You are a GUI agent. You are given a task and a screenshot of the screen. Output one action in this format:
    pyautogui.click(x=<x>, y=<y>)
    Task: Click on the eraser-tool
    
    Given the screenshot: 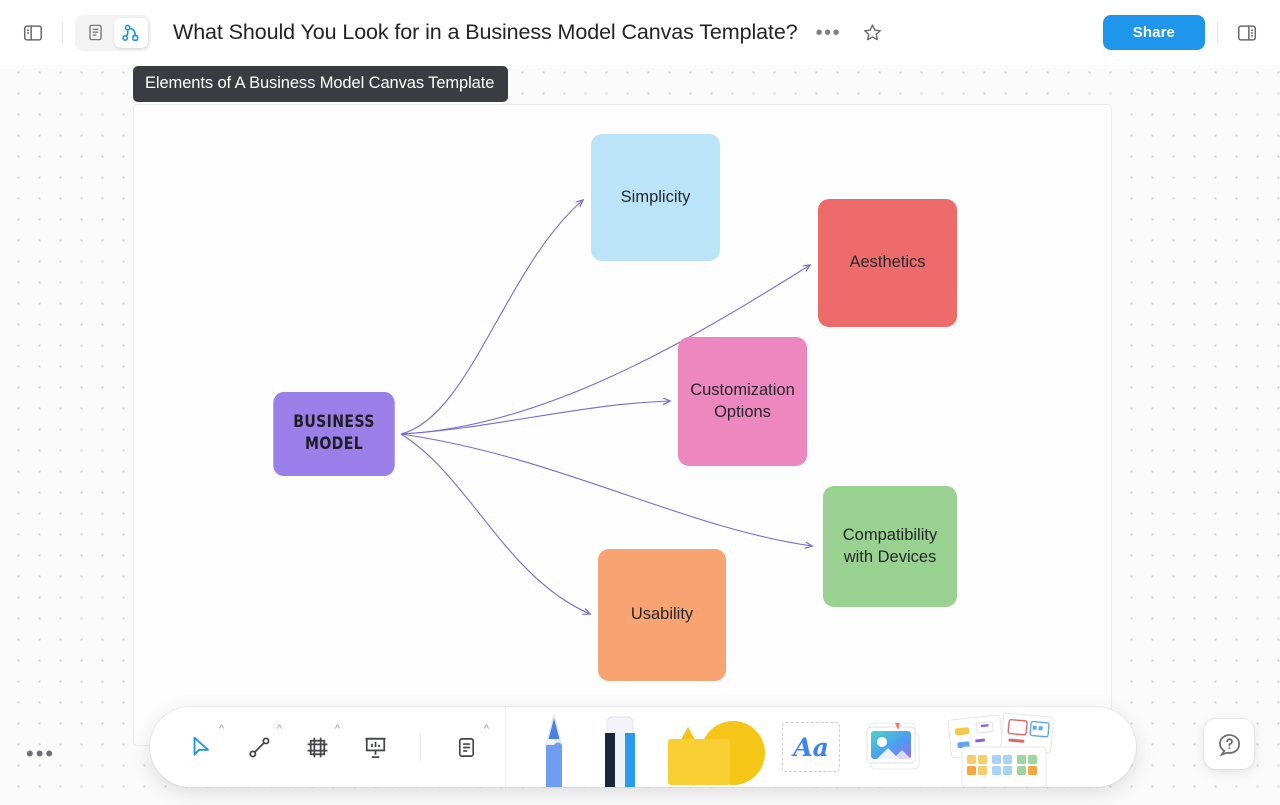 What is the action you would take?
    pyautogui.click(x=620, y=747)
    